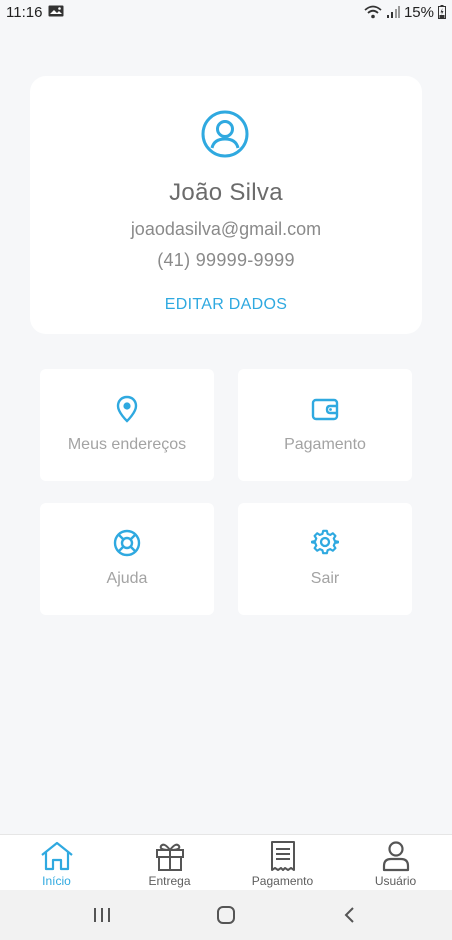 This screenshot has width=452, height=940. What do you see at coordinates (325, 409) in the screenshot?
I see `wallet-icon` at bounding box center [325, 409].